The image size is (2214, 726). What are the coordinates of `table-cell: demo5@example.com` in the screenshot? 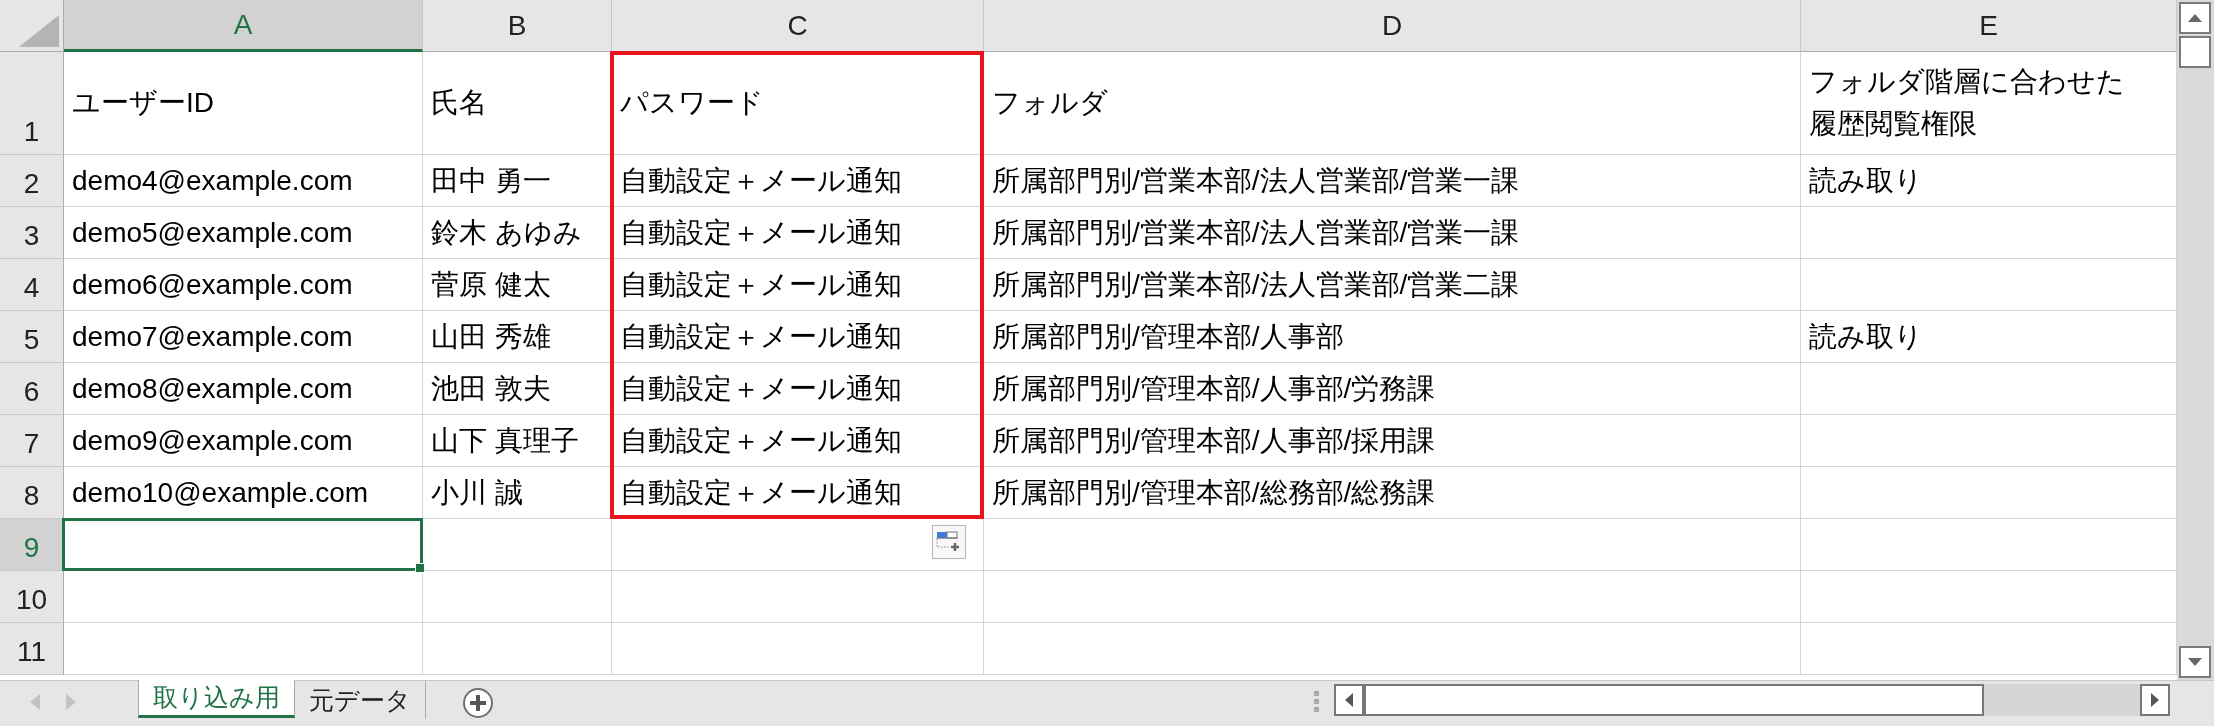 It's located at (243, 233).